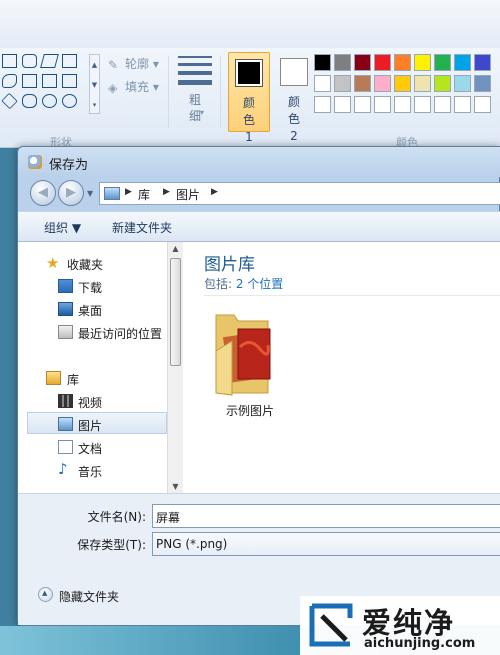  What do you see at coordinates (94, 105) in the screenshot?
I see `shapes-expand-icon: ▾` at bounding box center [94, 105].